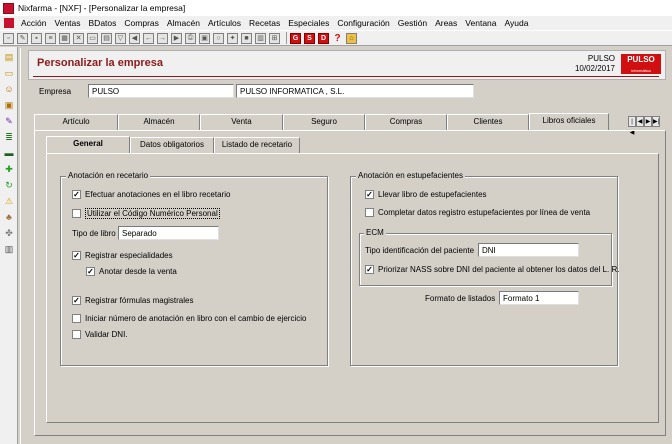 The image size is (672, 444). What do you see at coordinates (539, 298) in the screenshot?
I see `formato-field: Formato 1` at bounding box center [539, 298].